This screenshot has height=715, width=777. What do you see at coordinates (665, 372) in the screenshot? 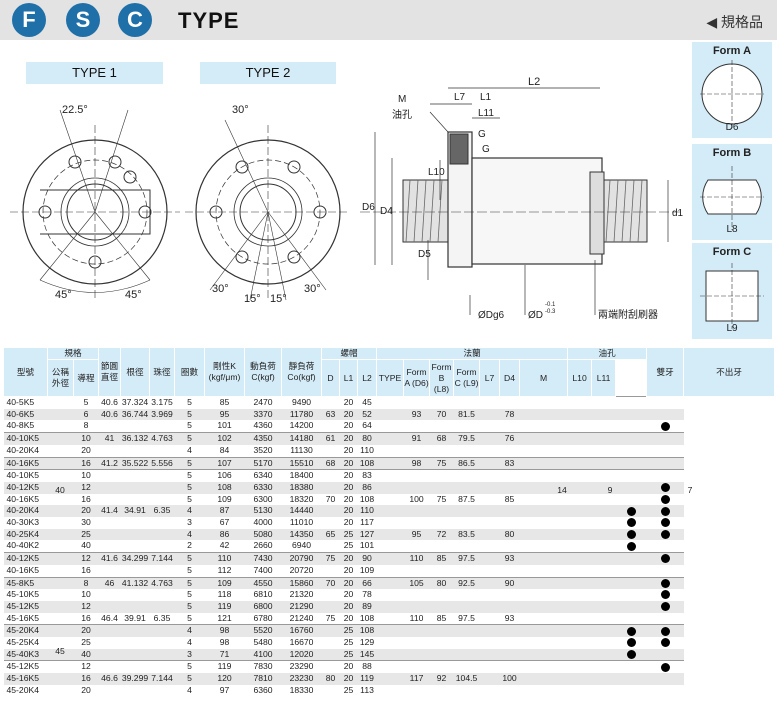
I see `th-double: 雙牙` at bounding box center [665, 372].